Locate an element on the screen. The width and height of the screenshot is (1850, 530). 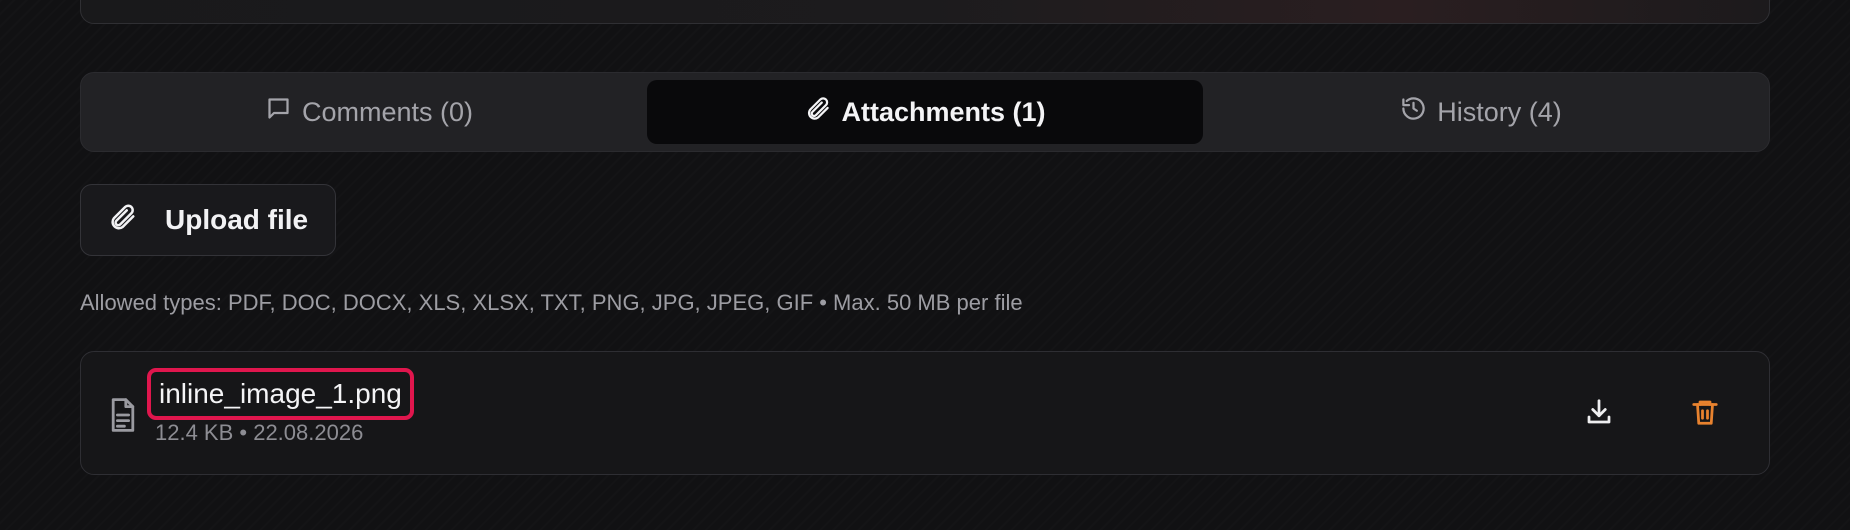
tab-comments: Comments (0) is located at coordinates (369, 112).